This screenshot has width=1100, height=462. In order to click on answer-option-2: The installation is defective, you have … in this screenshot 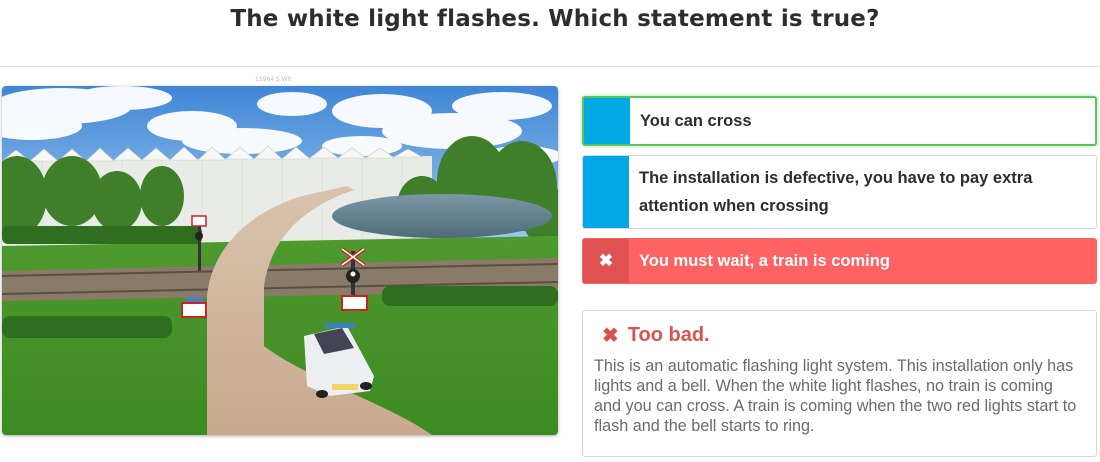, I will do `click(839, 192)`.